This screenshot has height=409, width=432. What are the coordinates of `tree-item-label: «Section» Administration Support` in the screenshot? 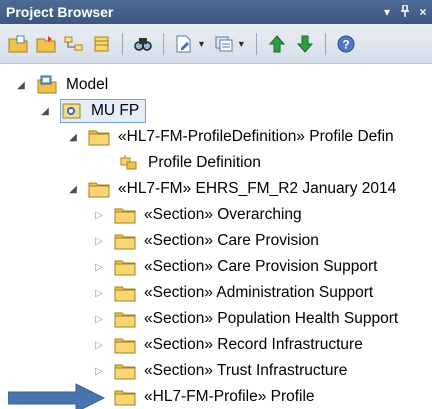 It's located at (259, 292).